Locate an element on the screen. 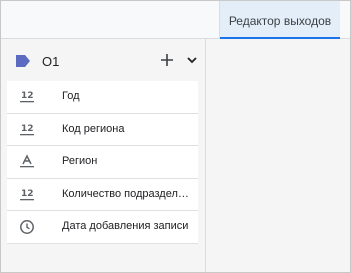  list-item: Дата добавления записи is located at coordinates (102, 227).